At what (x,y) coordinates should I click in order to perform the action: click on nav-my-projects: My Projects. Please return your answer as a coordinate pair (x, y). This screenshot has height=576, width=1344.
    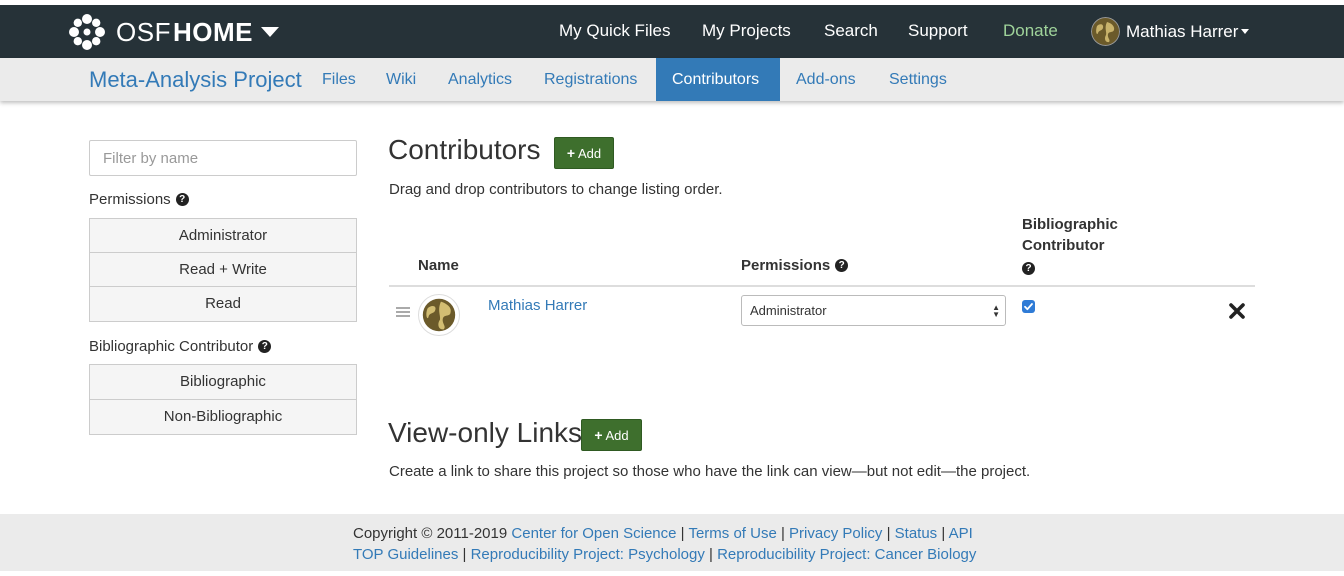
    Looking at the image, I should click on (746, 31).